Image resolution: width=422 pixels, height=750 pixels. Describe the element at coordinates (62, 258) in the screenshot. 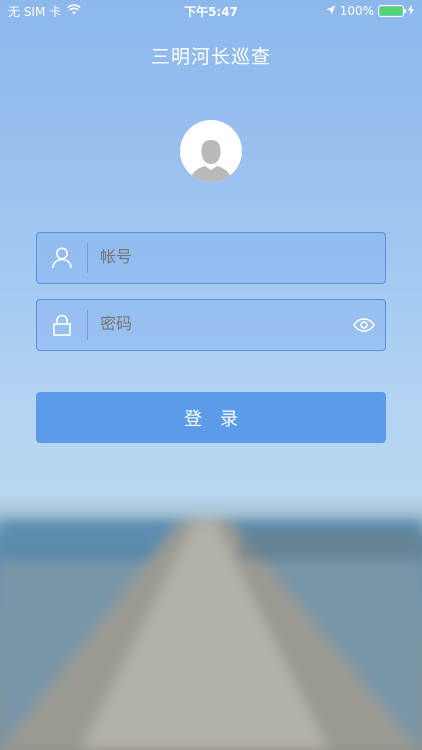

I see `user-icon` at that location.